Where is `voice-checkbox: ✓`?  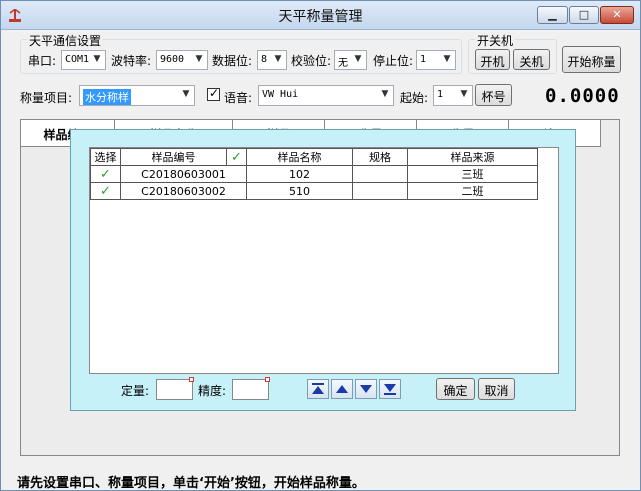 voice-checkbox: ✓ is located at coordinates (213, 93).